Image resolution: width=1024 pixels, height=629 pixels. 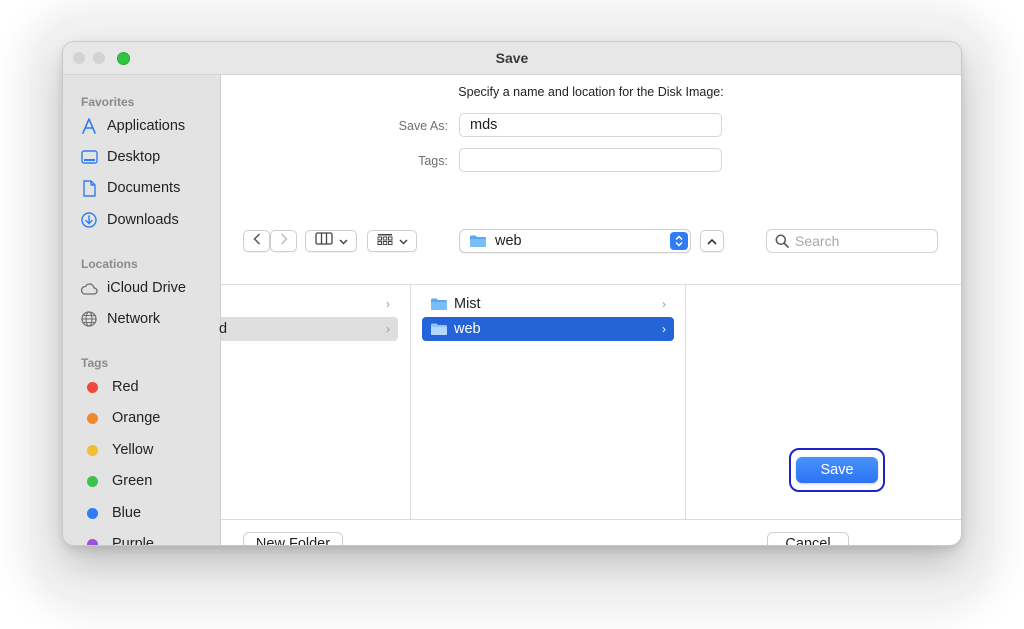 What do you see at coordinates (143, 220) in the screenshot?
I see `sidebar-item-label: Downloads` at bounding box center [143, 220].